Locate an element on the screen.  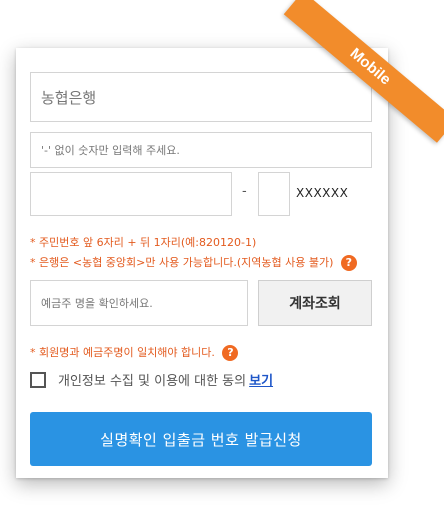
id-dash: - is located at coordinates (244, 191).